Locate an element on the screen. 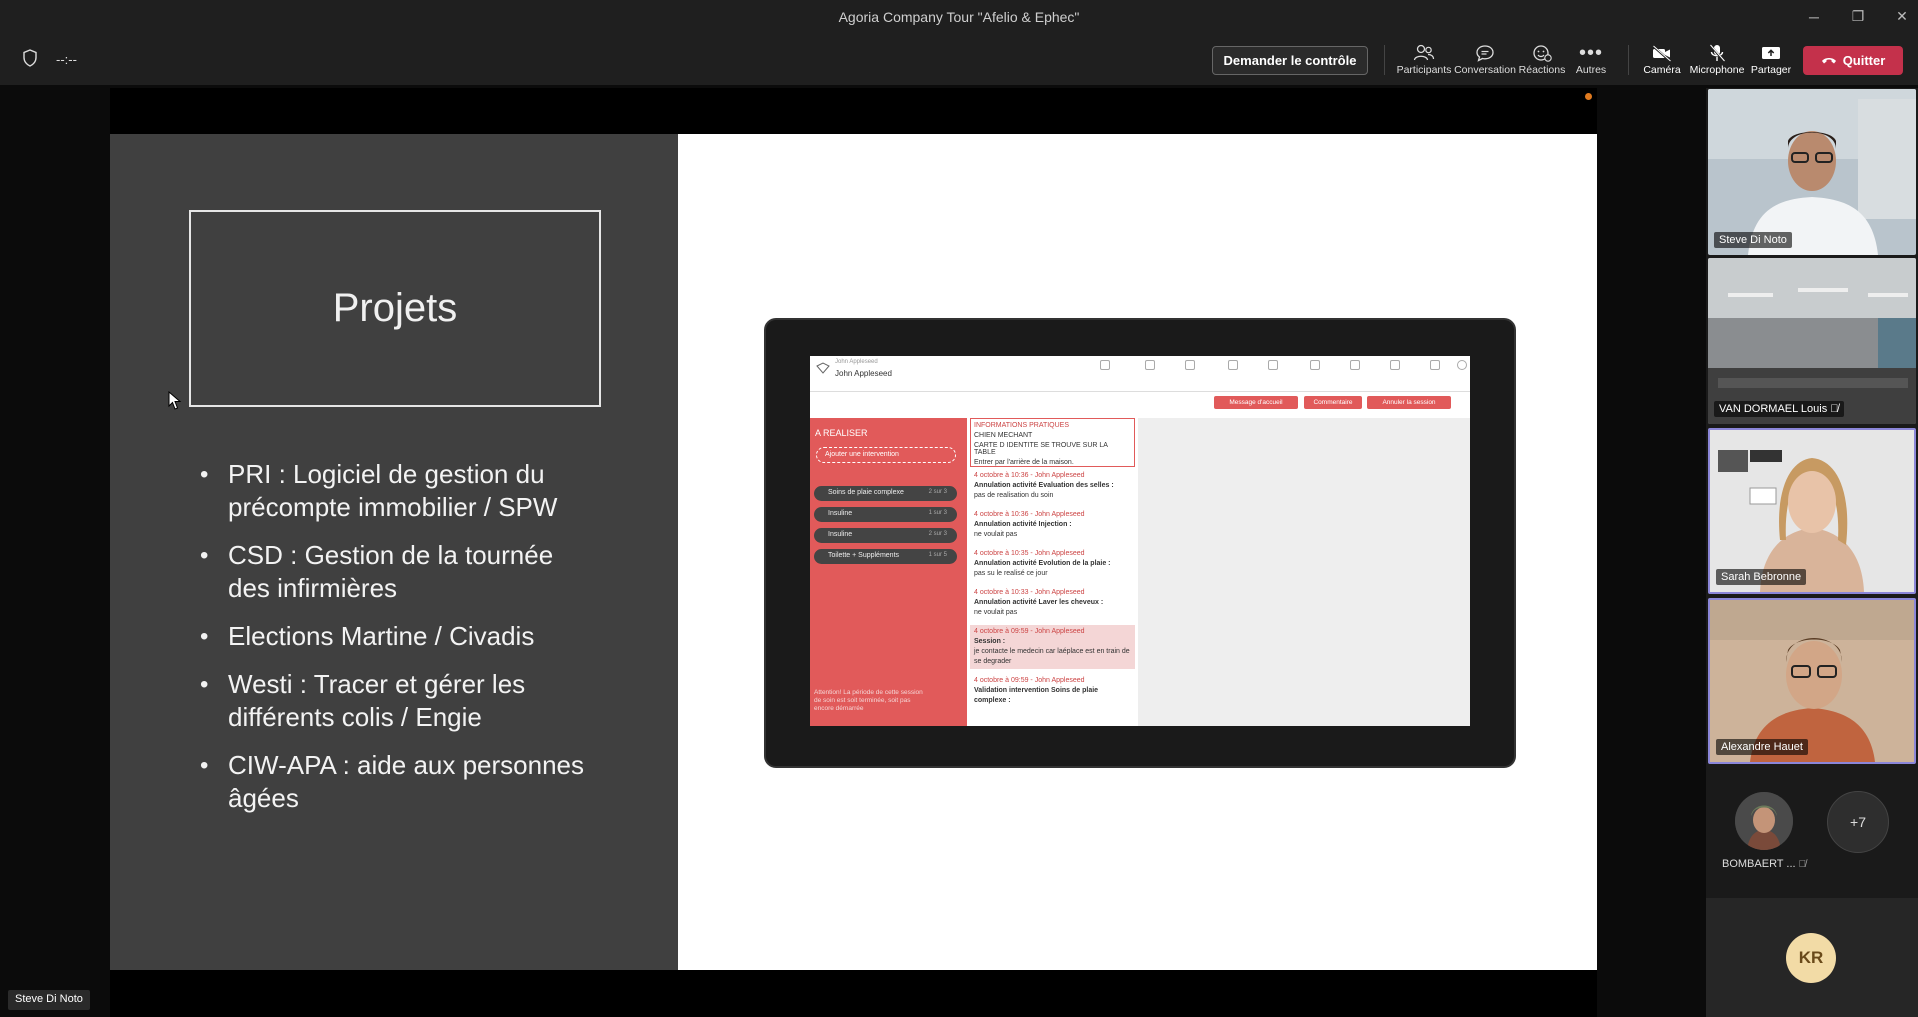 Image resolution: width=1918 pixels, height=1017 pixels. mouse-cursor-icon is located at coordinates (175, 403).